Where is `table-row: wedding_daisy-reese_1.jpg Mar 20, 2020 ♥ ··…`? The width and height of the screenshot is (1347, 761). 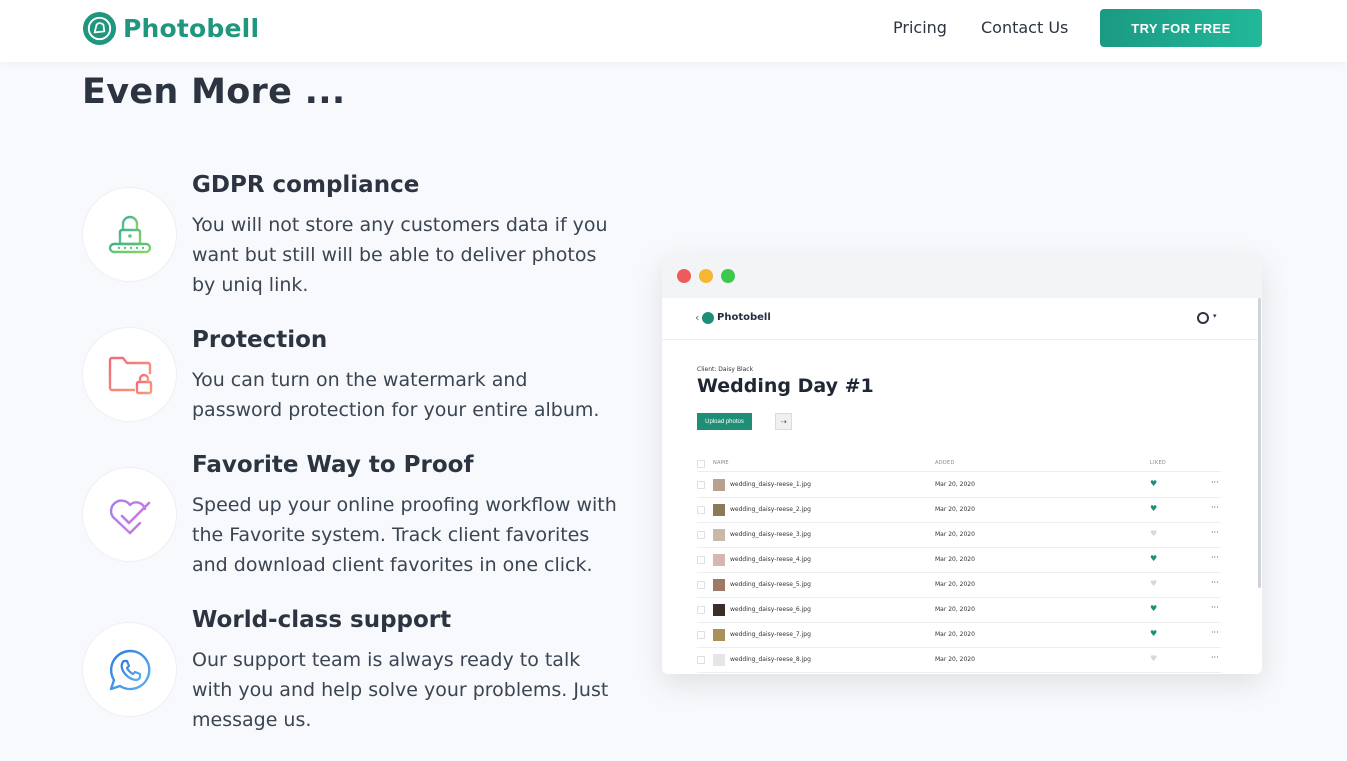
table-row: wedding_daisy-reese_1.jpg Mar 20, 2020 ♥ ··… is located at coordinates (959, 485).